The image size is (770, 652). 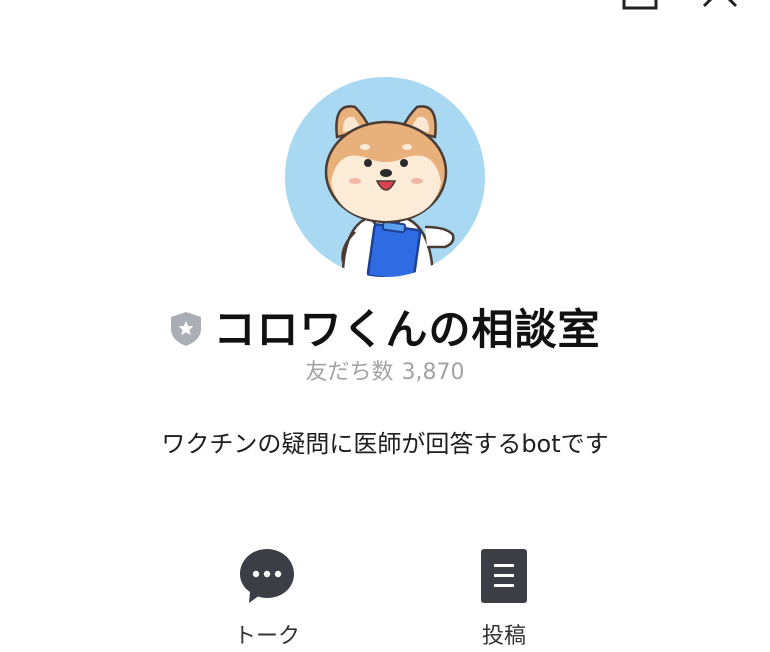 What do you see at coordinates (504, 576) in the screenshot?
I see `document-icon` at bounding box center [504, 576].